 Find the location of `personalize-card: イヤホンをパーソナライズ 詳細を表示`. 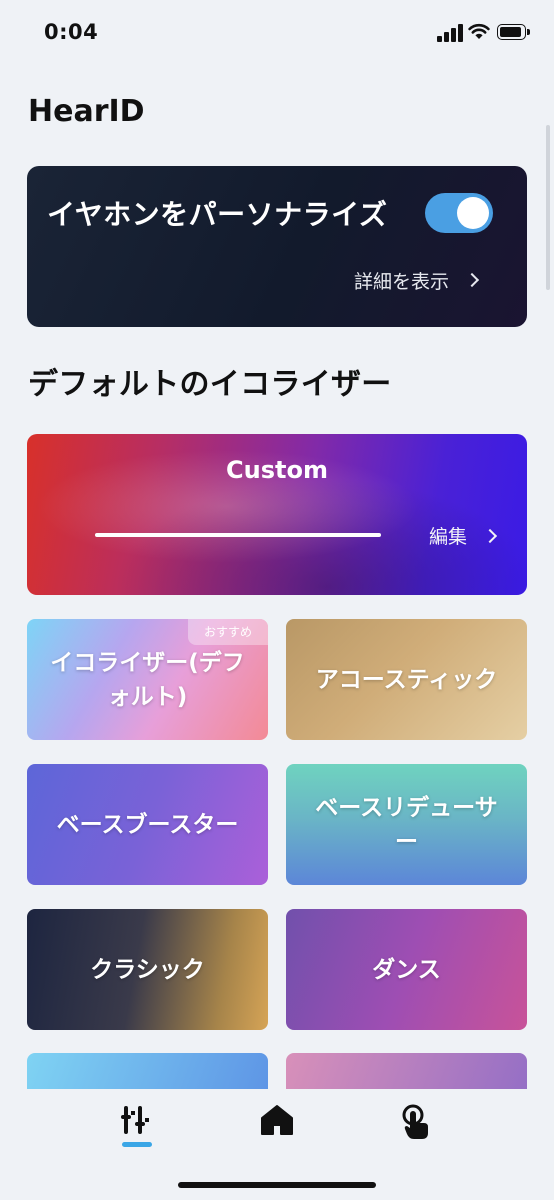

personalize-card: イヤホンをパーソナライズ 詳細を表示 is located at coordinates (277, 246).